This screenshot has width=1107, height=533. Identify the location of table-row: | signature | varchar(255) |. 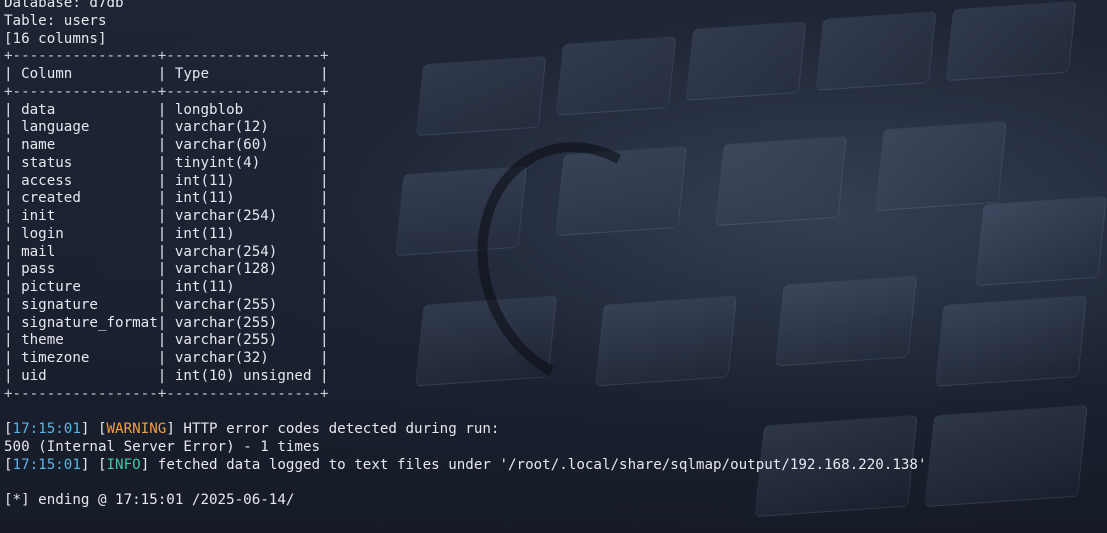
(166, 304).